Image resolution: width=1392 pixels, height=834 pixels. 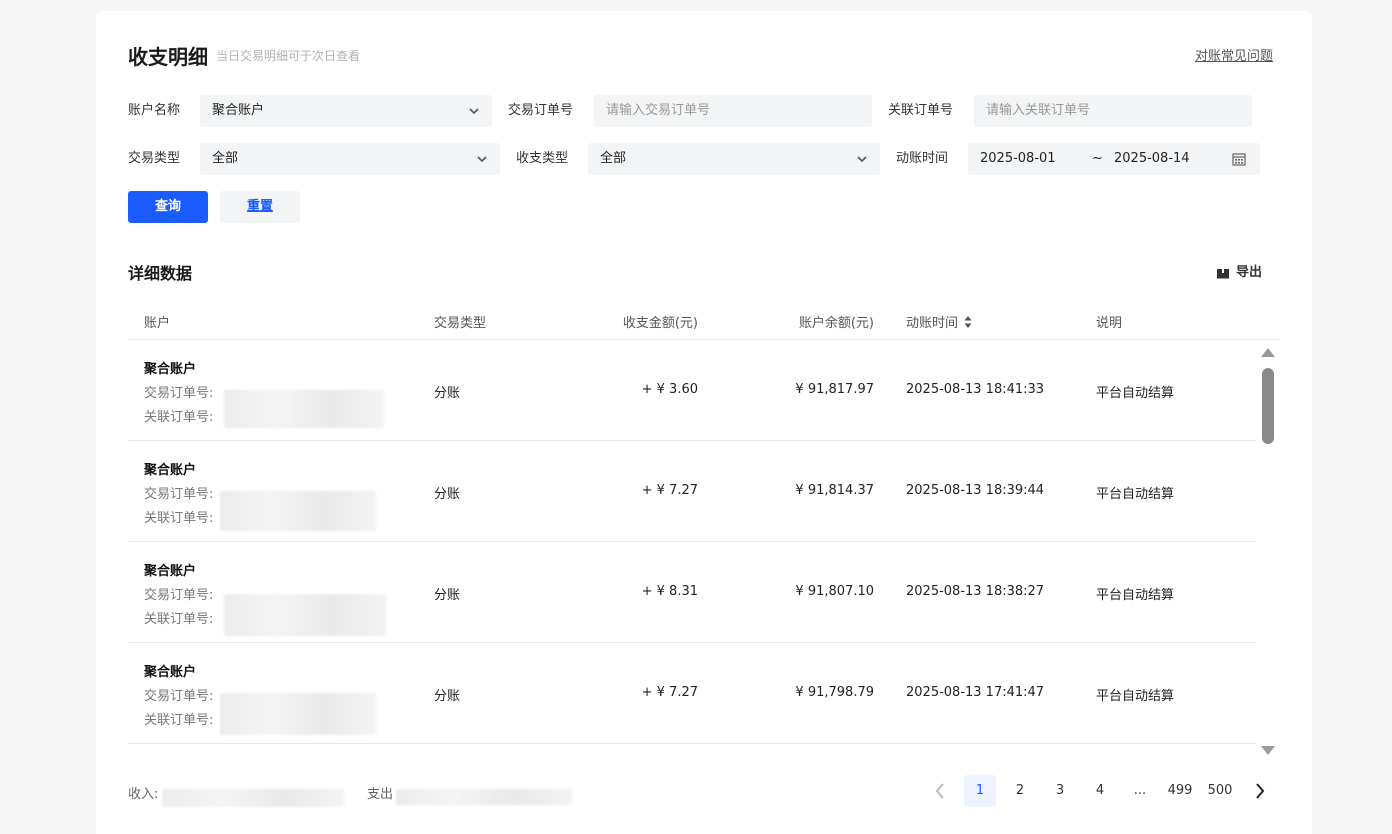 What do you see at coordinates (1109, 323) in the screenshot?
I see `column-header-note: 说明` at bounding box center [1109, 323].